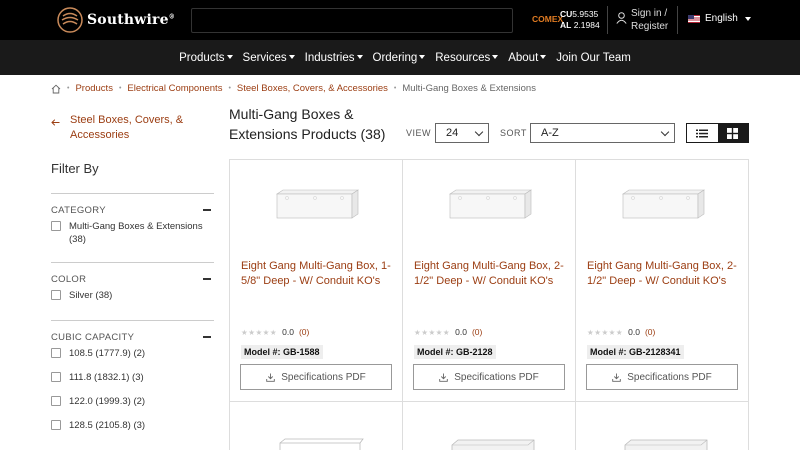  What do you see at coordinates (694, 18) in the screenshot?
I see `us-flag-icon` at bounding box center [694, 18].